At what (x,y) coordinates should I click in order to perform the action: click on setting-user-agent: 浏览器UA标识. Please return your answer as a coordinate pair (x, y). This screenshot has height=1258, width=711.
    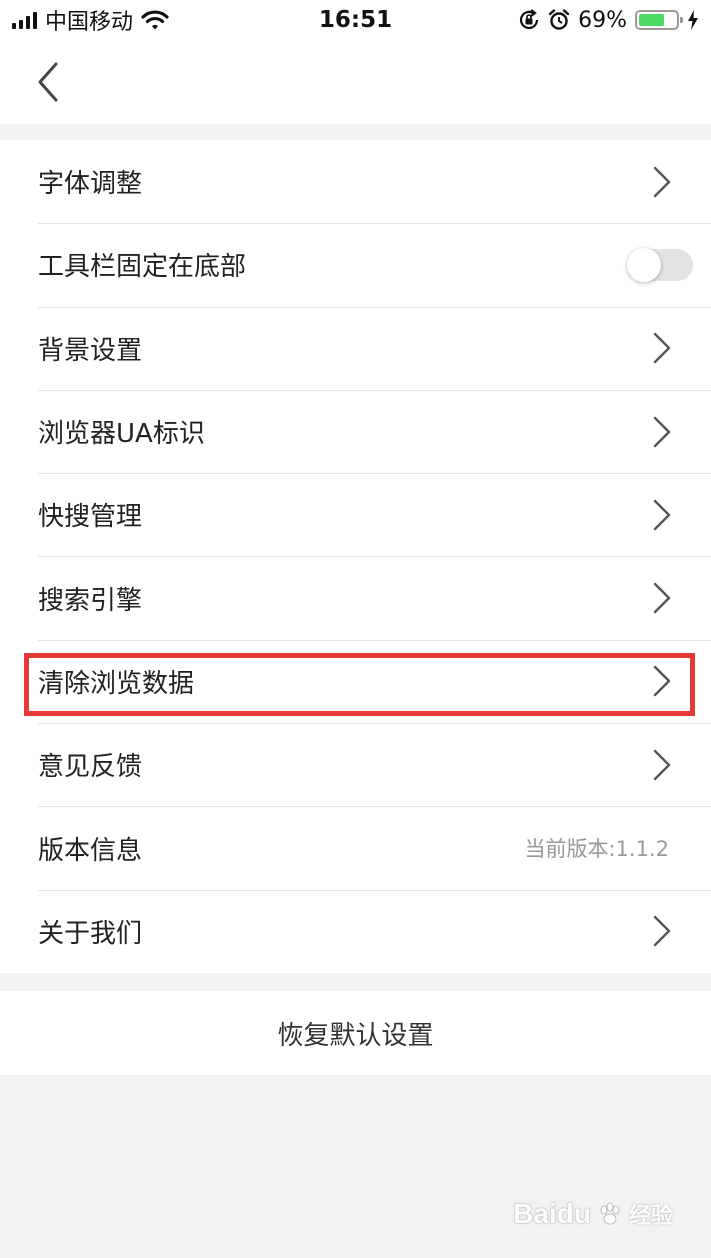
    Looking at the image, I should click on (355, 431).